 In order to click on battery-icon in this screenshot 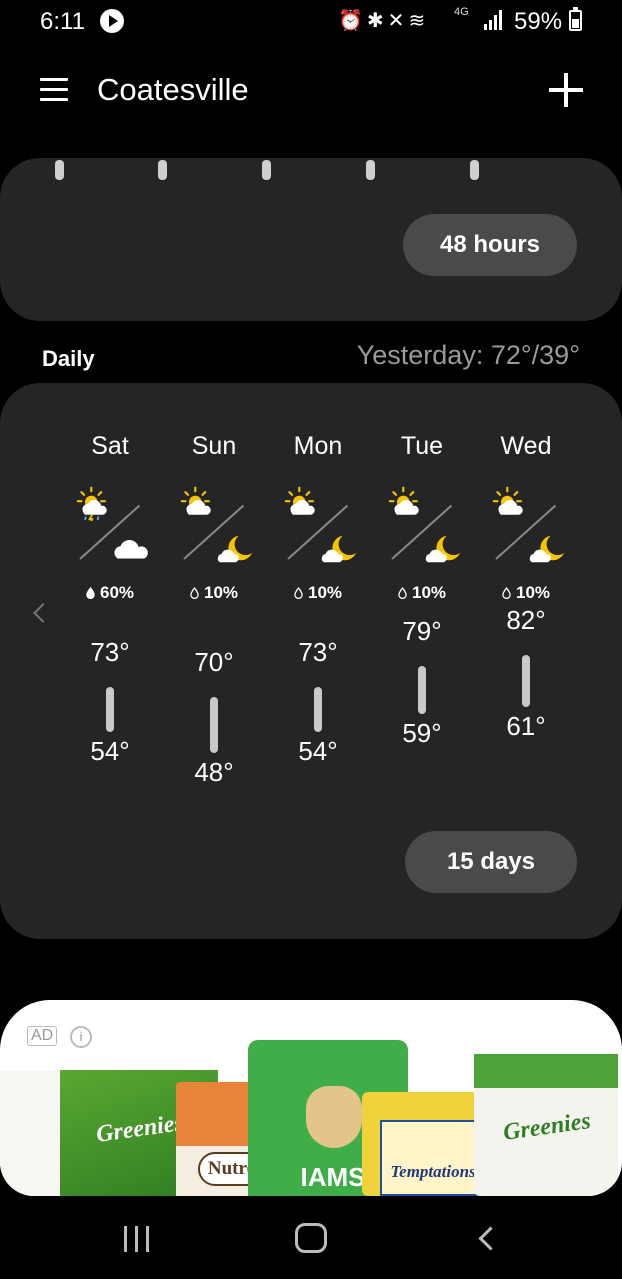, I will do `click(575, 19)`.